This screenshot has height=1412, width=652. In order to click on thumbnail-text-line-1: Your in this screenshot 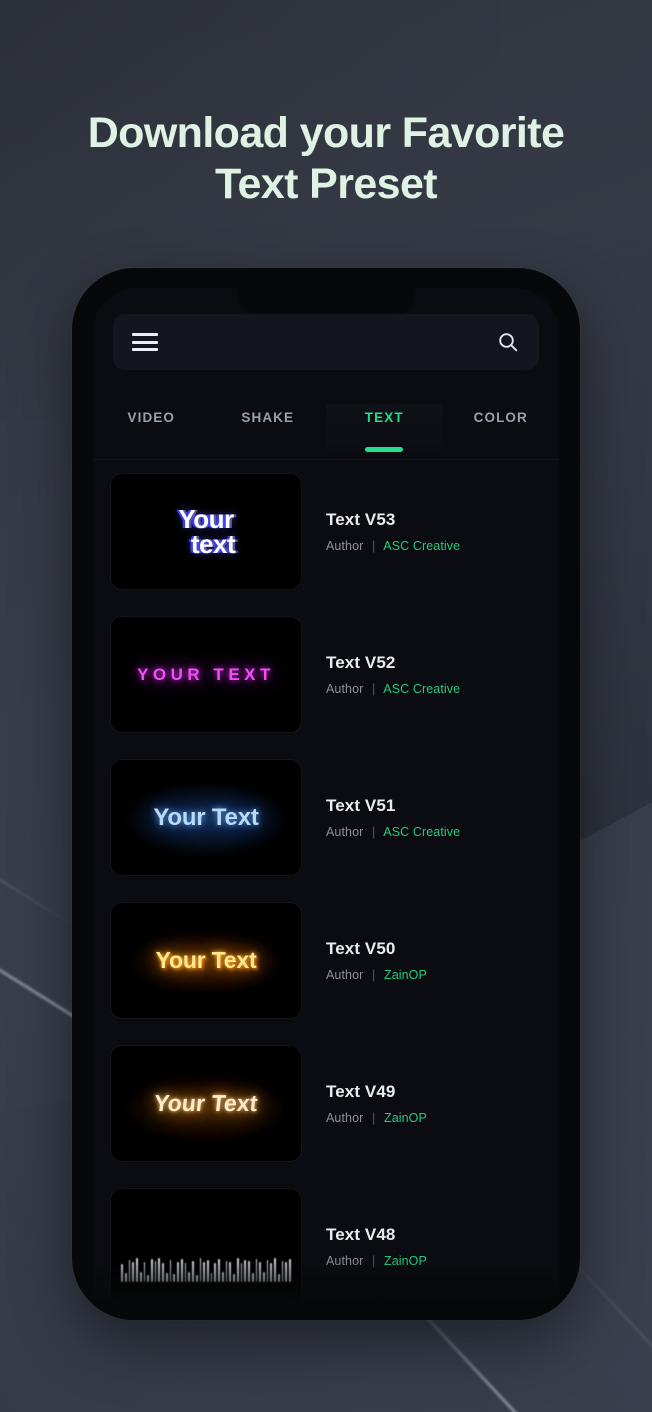, I will do `click(206, 518)`.